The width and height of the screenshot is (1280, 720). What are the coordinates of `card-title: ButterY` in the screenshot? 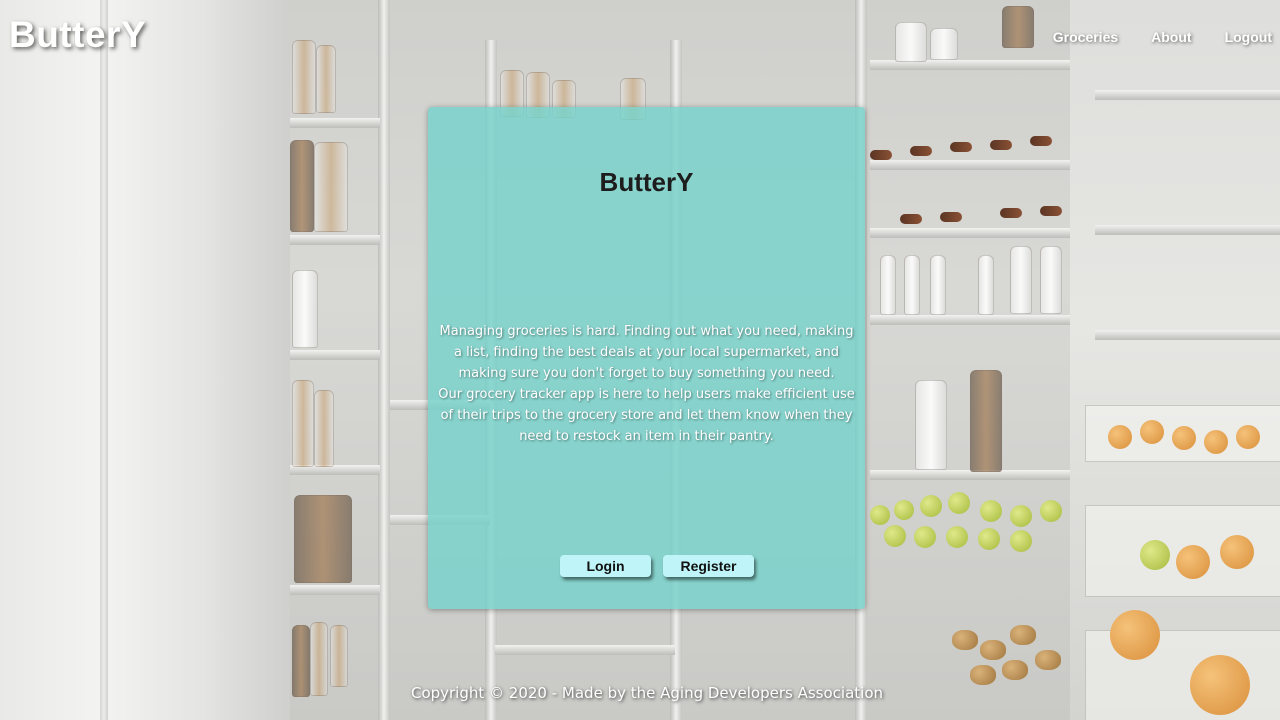 It's located at (646, 182).